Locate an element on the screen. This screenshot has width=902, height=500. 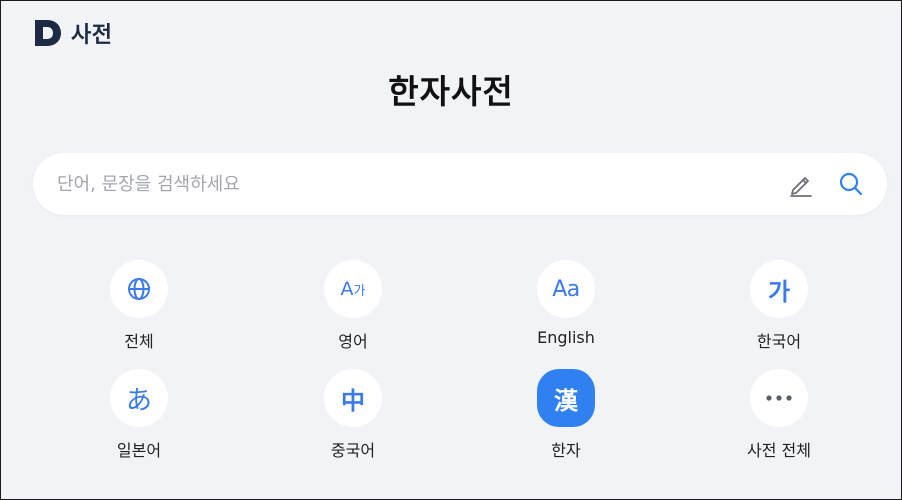
logo-text: 사전 is located at coordinates (92, 35).